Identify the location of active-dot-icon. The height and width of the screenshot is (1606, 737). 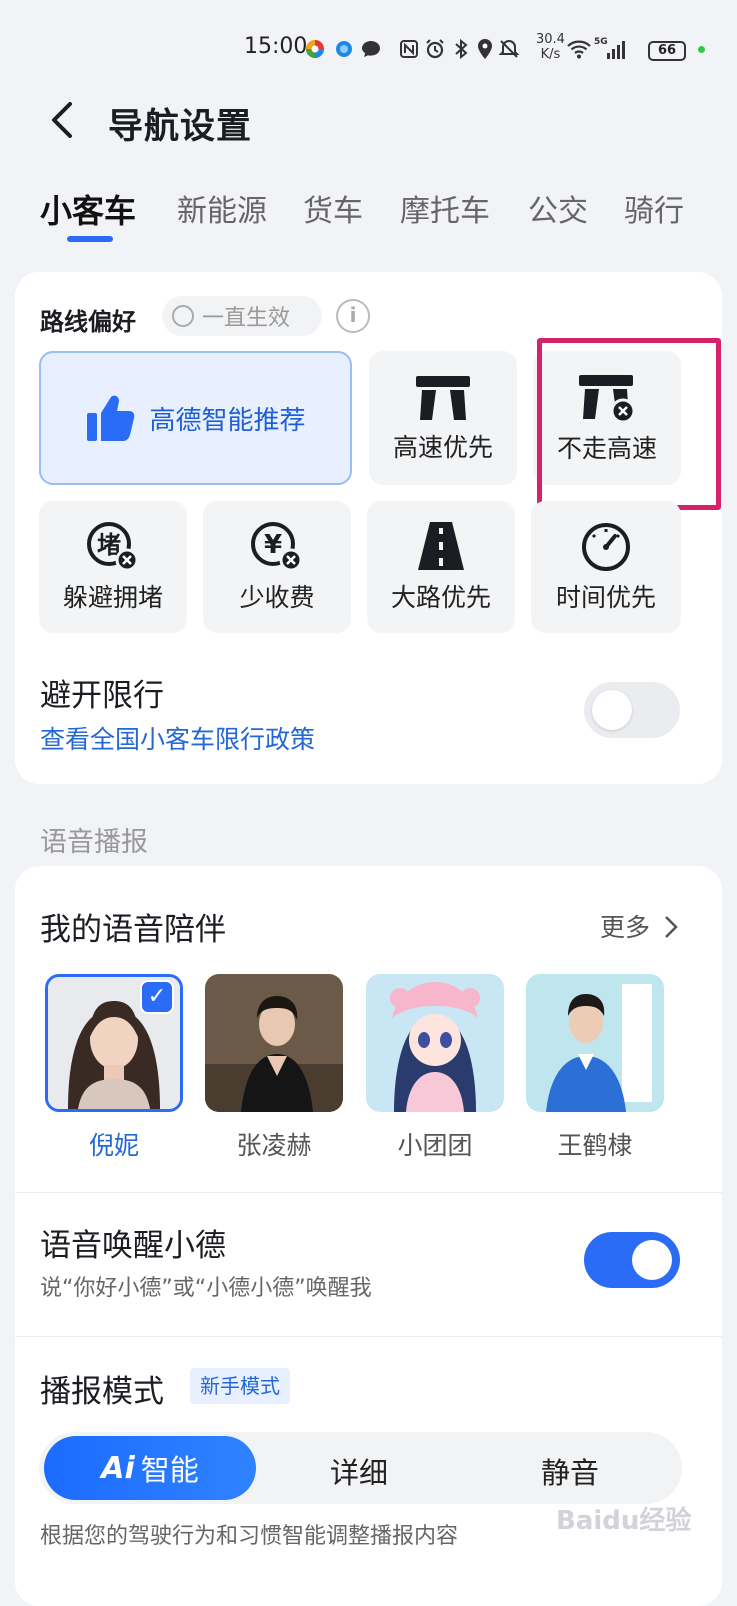
(701, 49).